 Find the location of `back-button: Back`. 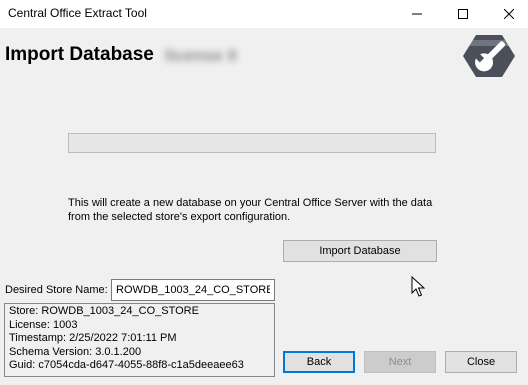

back-button: Back is located at coordinates (319, 362).